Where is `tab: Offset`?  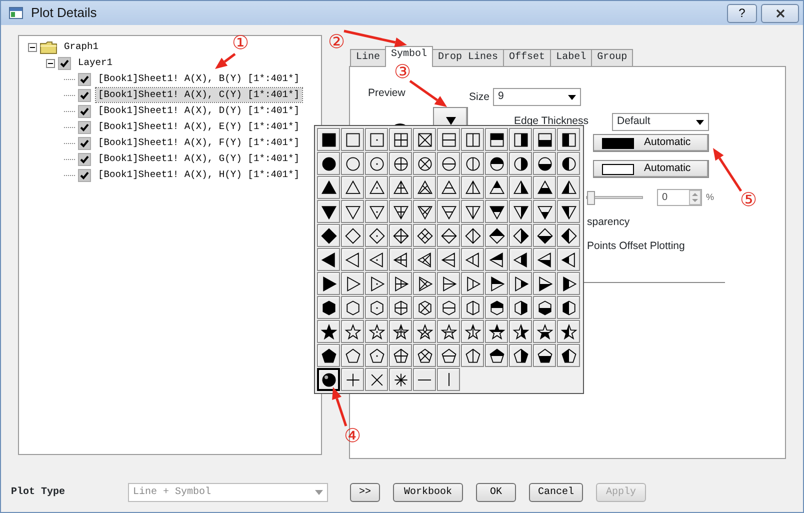 tab: Offset is located at coordinates (527, 57).